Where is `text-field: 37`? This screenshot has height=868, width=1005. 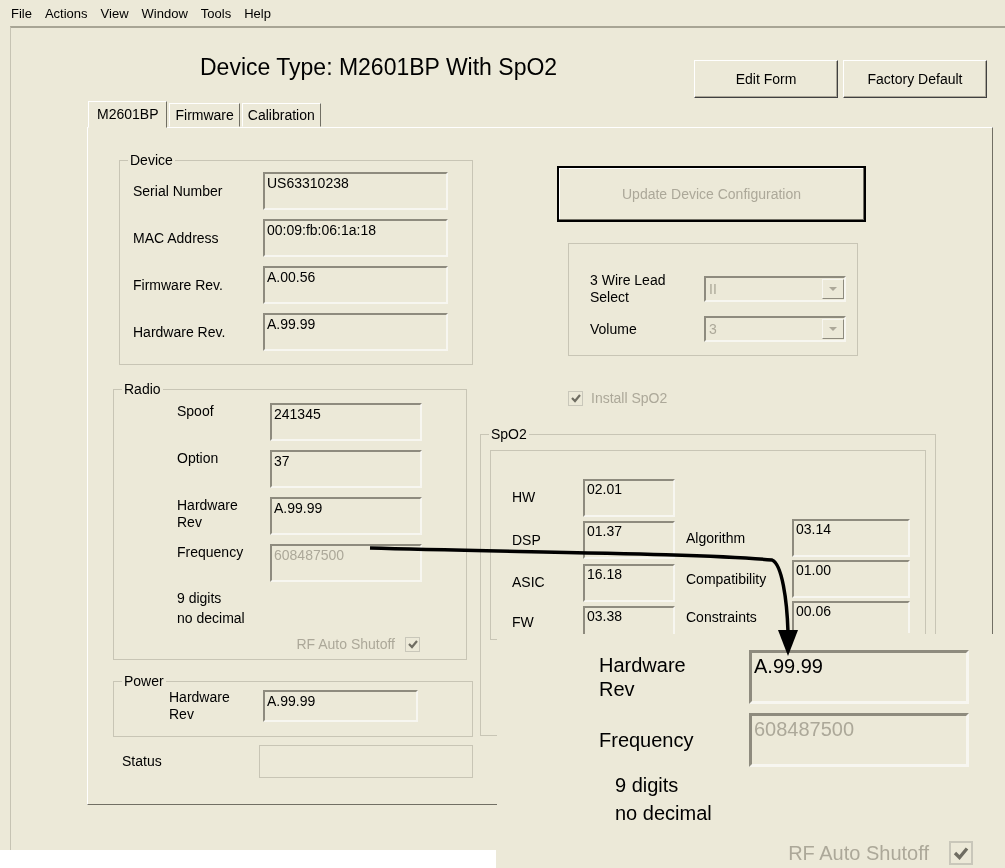 text-field: 37 is located at coordinates (346, 469).